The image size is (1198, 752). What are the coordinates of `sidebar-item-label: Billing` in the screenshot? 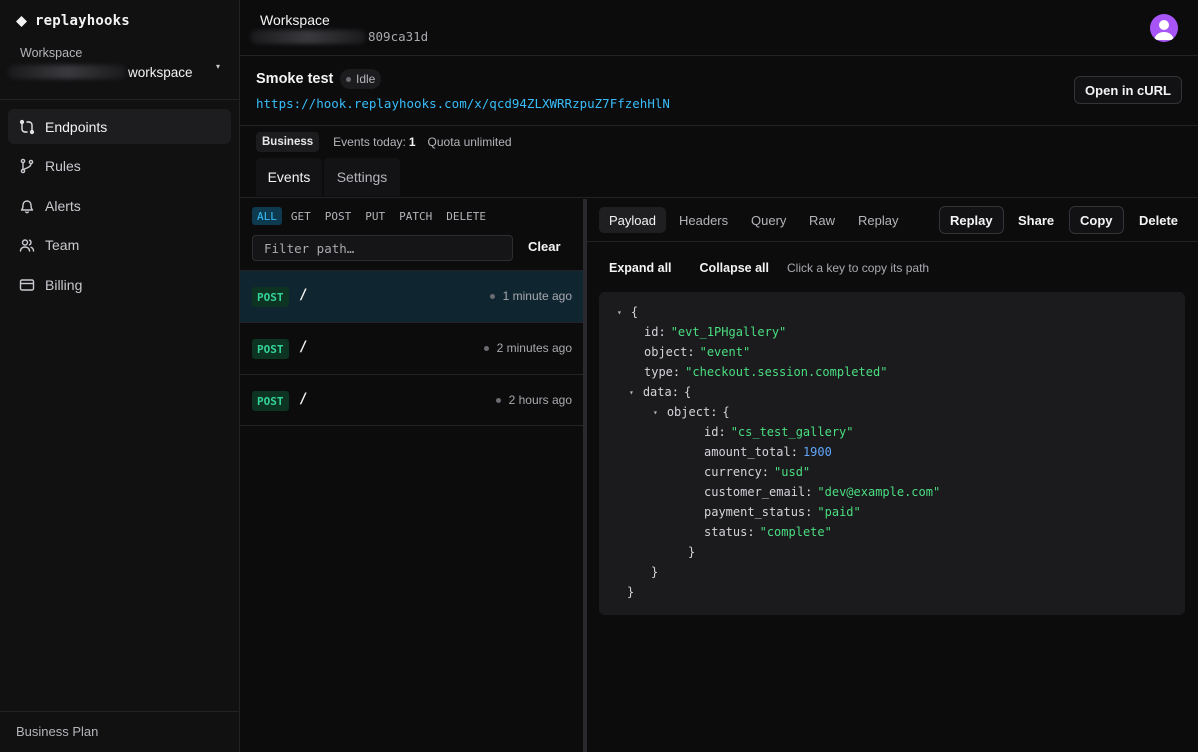 It's located at (64, 284).